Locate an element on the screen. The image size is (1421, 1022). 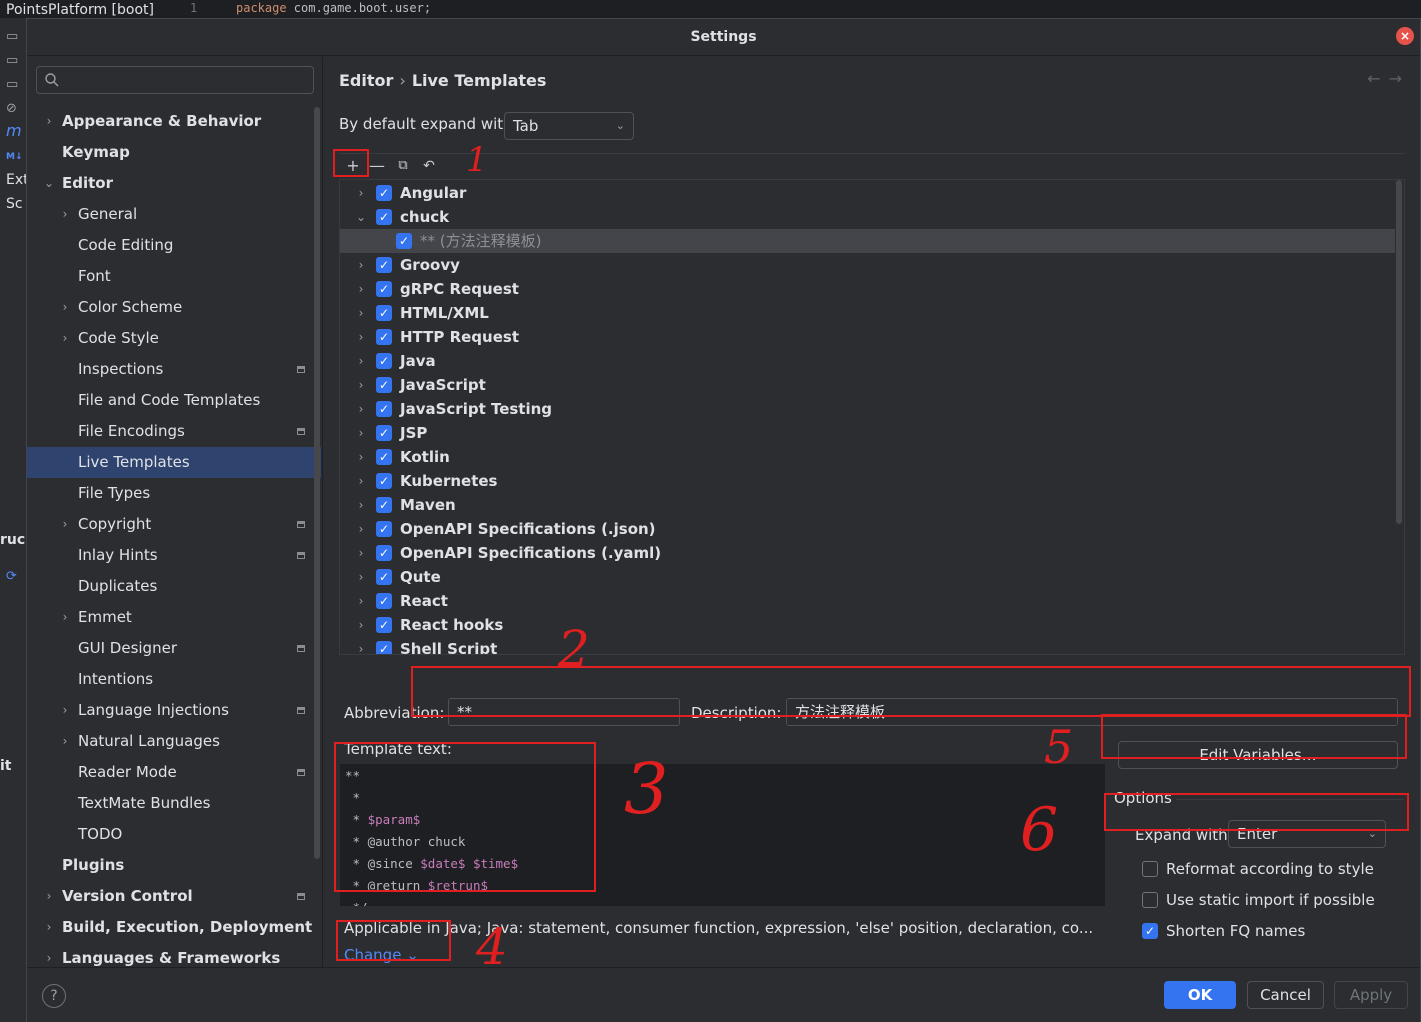
tree-item: File and Code Templates is located at coordinates (174, 400).